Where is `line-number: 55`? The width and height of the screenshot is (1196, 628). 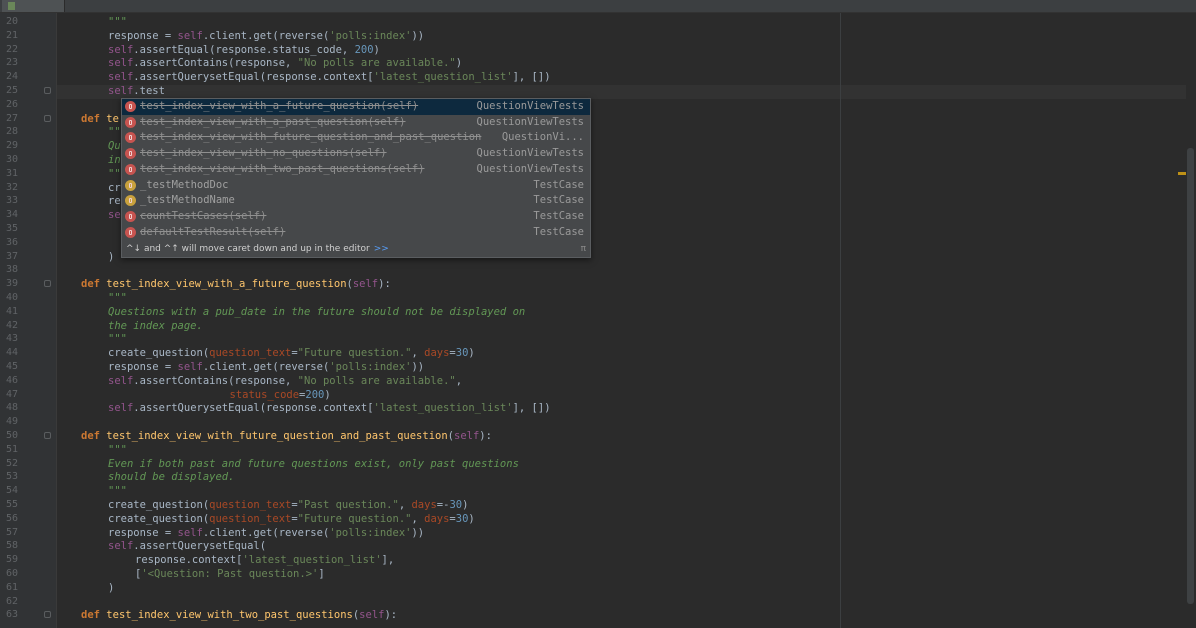
line-number: 55 is located at coordinates (11, 504).